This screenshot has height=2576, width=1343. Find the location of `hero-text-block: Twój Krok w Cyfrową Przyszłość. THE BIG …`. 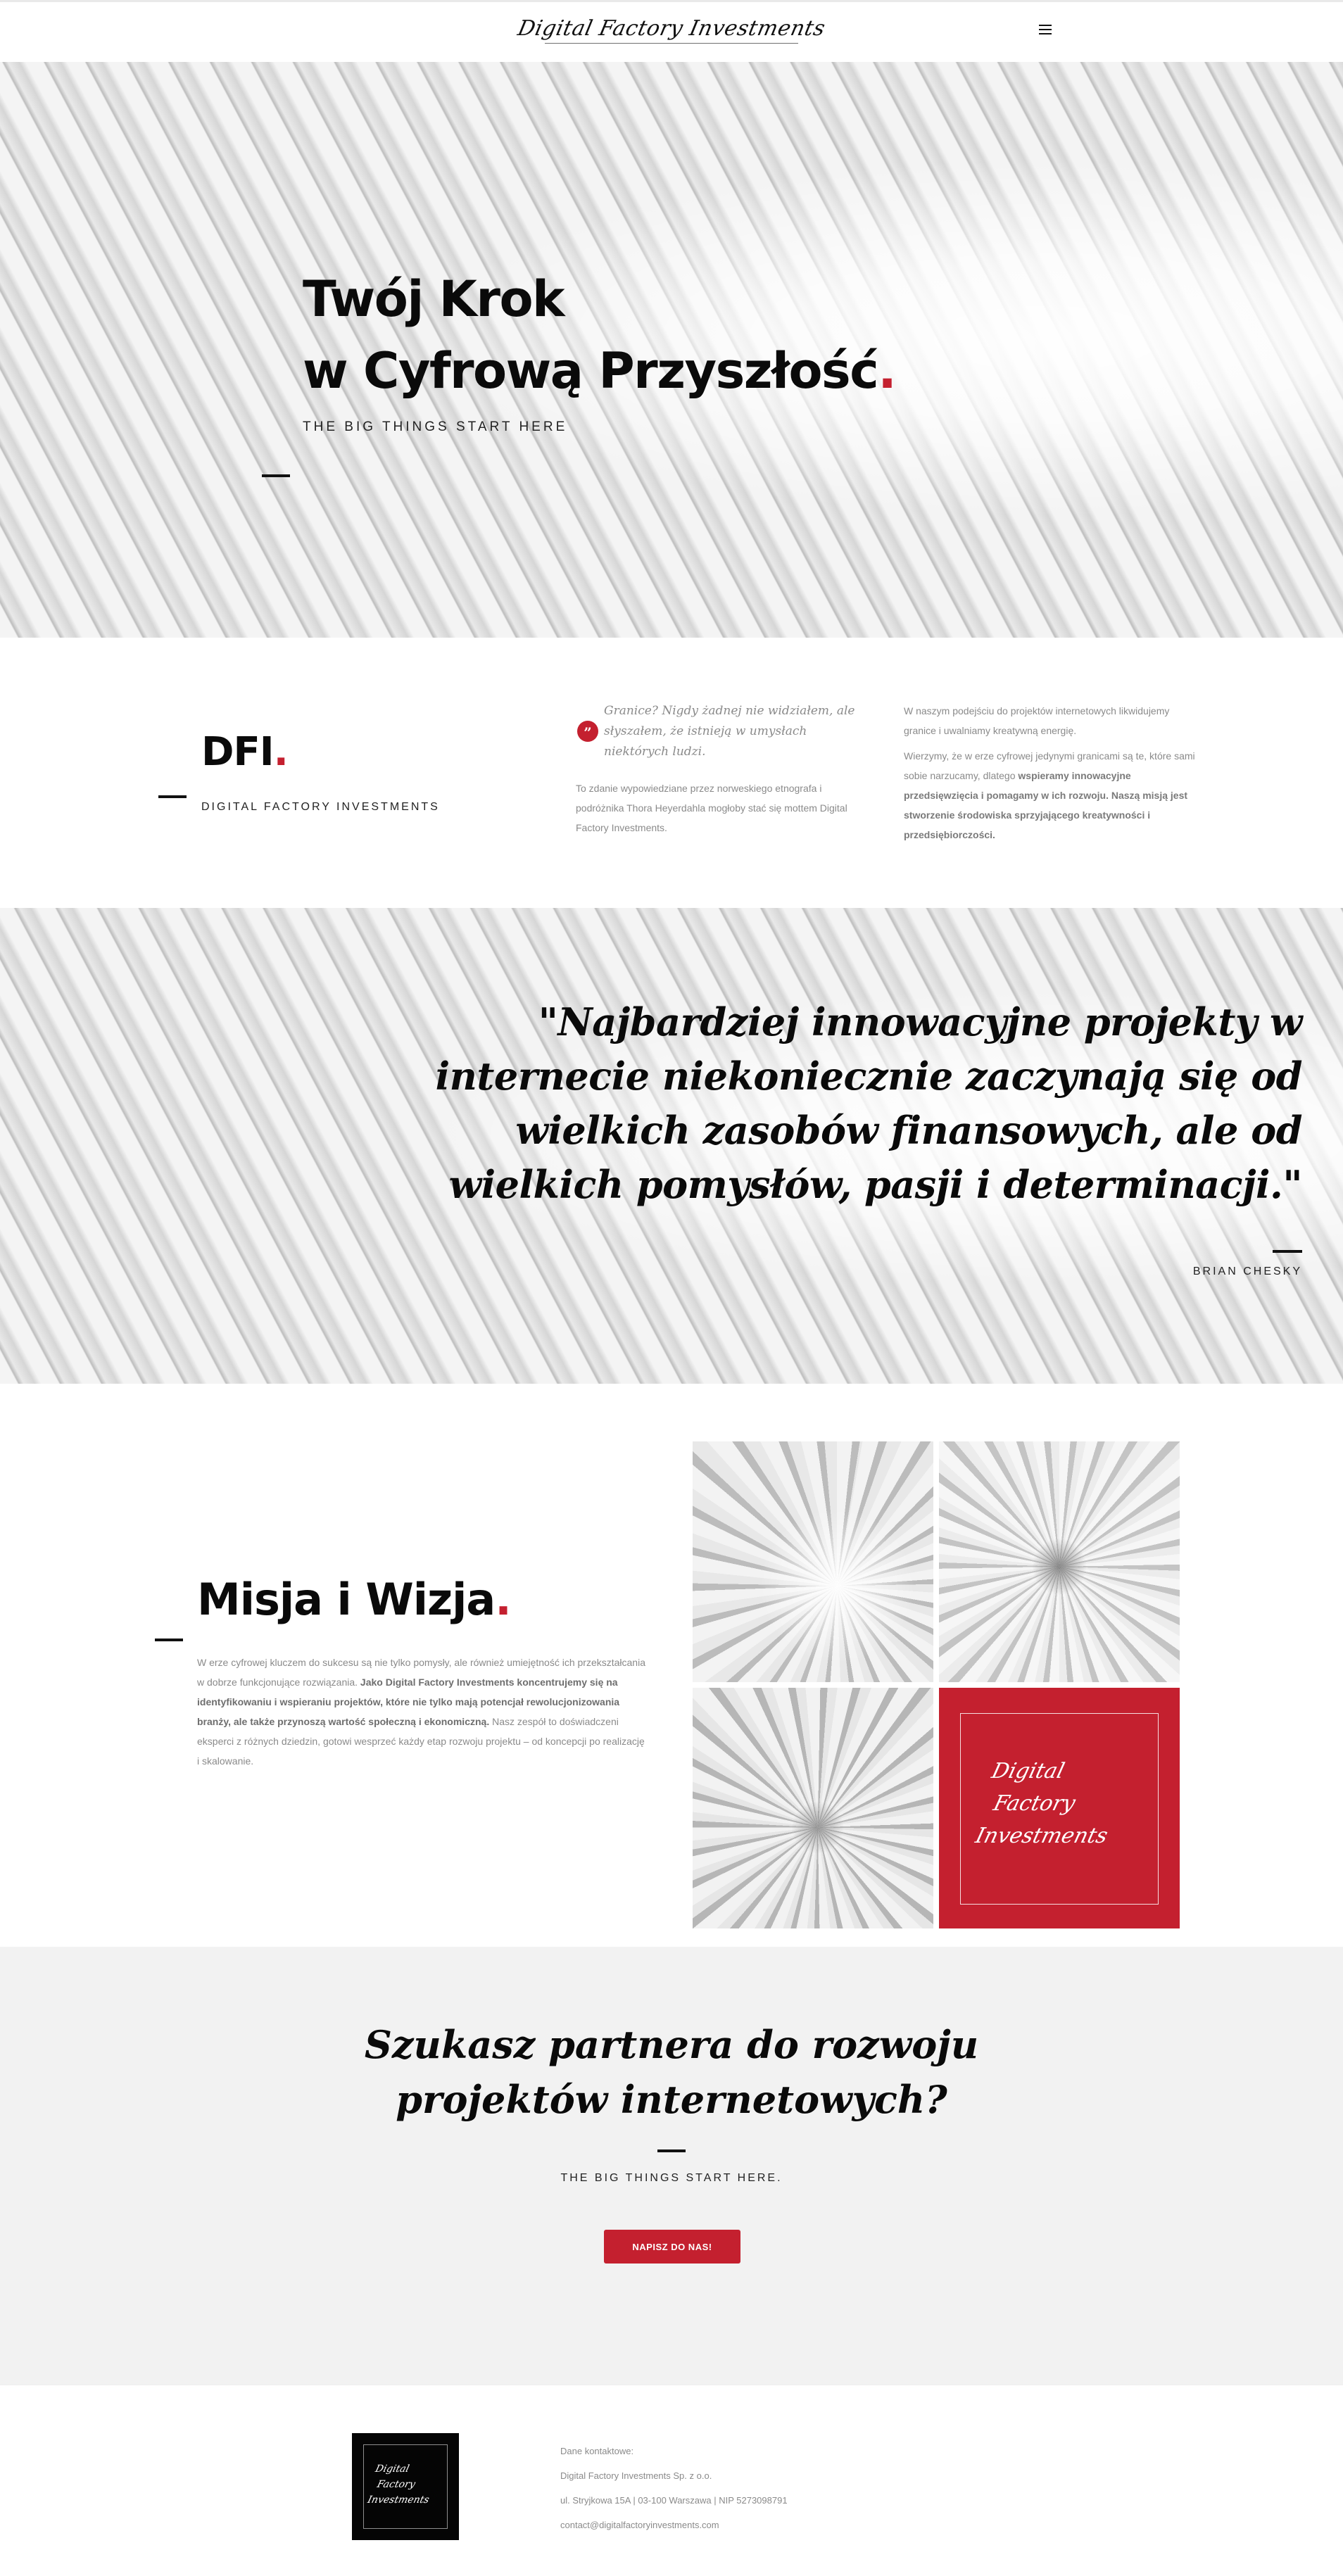

hero-text-block: Twój Krok w Cyfrową Przyszłość. THE BIG … is located at coordinates (600, 349).